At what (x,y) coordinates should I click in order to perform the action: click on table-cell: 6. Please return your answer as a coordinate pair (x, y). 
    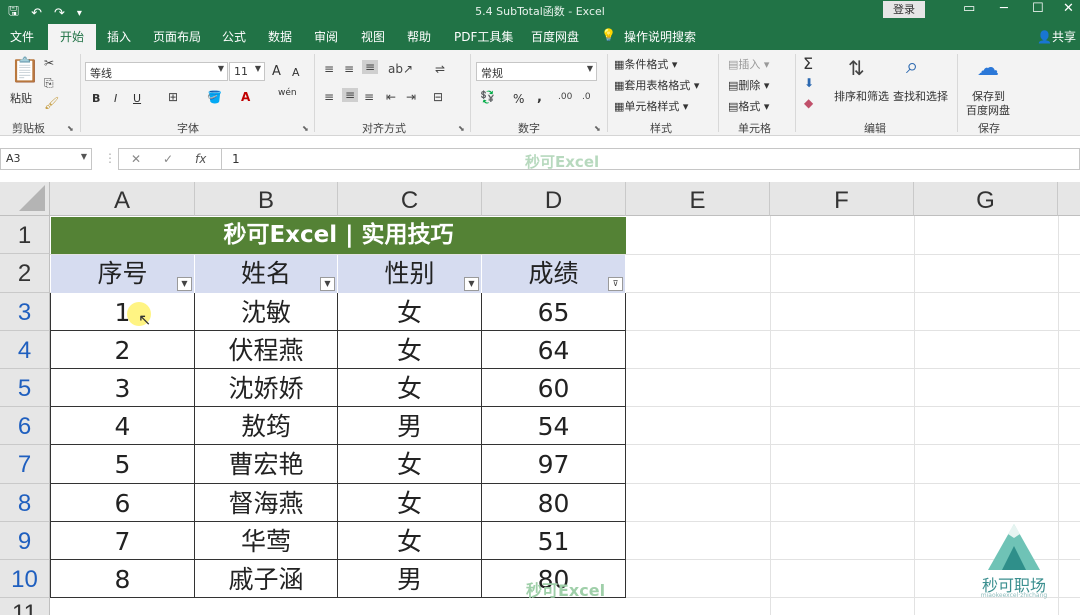
    Looking at the image, I should click on (123, 503).